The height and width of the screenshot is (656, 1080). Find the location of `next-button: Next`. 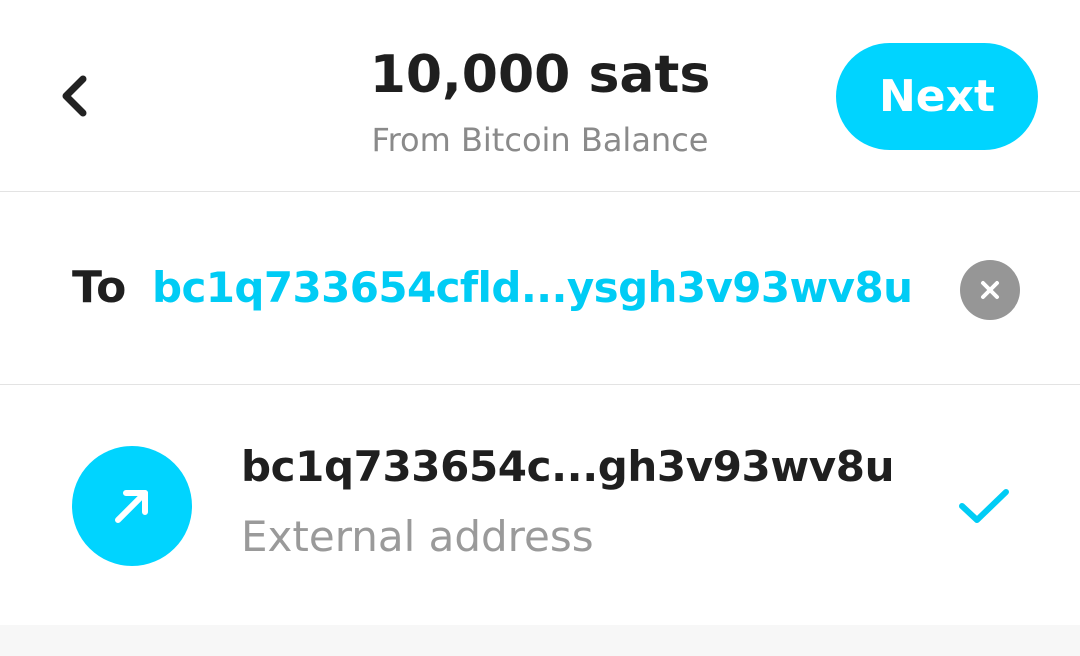

next-button: Next is located at coordinates (937, 96).